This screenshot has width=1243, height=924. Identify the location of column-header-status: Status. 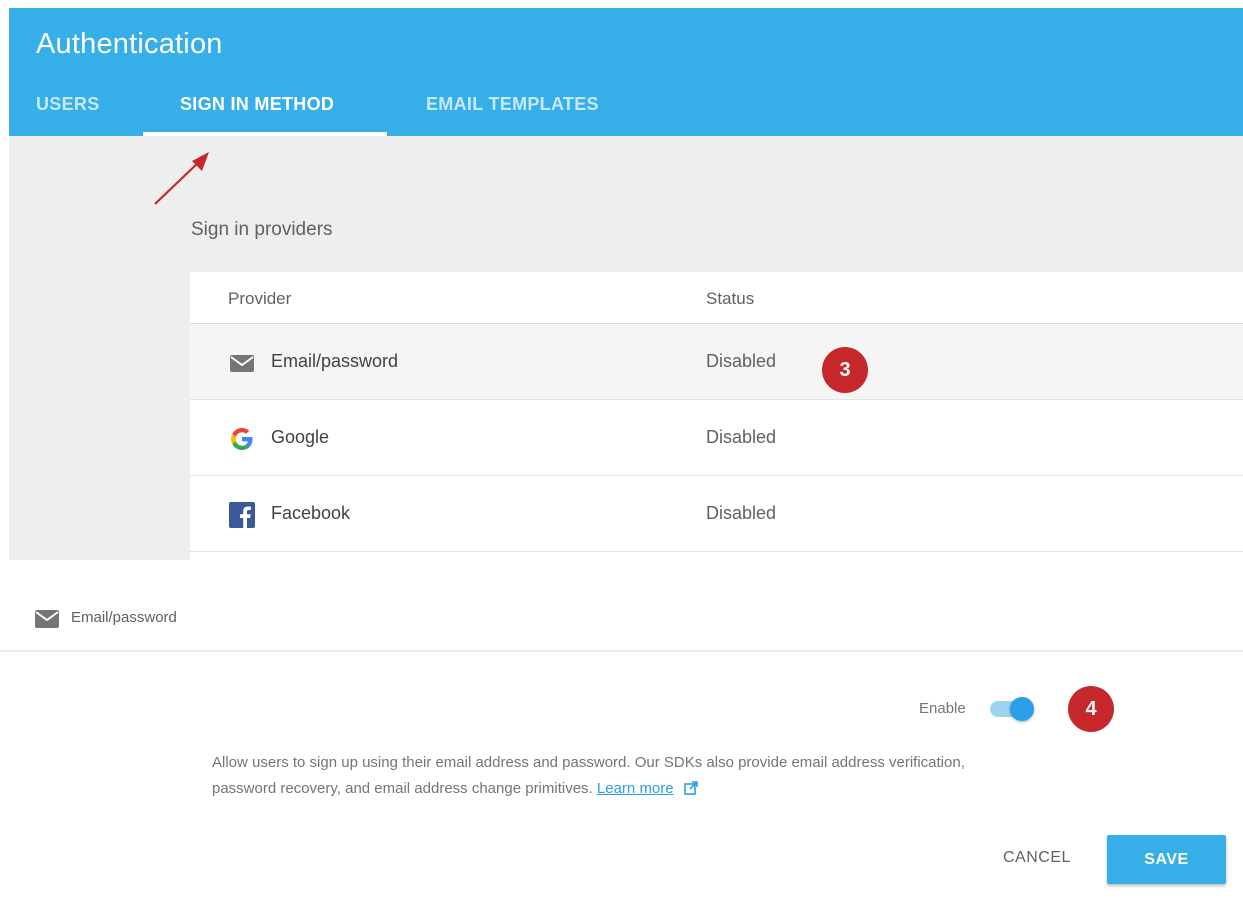
(730, 298).